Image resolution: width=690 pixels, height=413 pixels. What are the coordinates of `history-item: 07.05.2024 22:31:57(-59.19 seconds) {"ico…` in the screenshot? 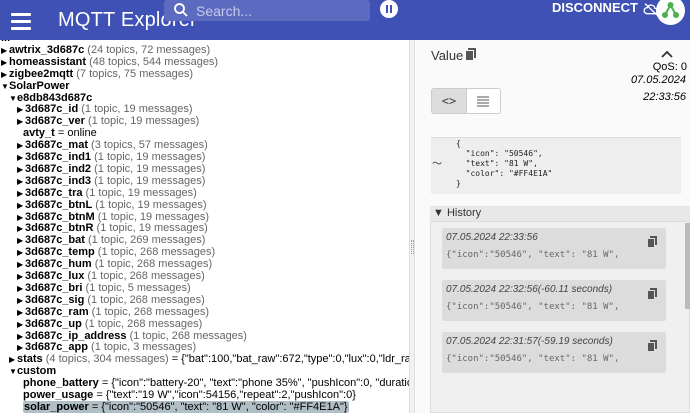 It's located at (554, 352).